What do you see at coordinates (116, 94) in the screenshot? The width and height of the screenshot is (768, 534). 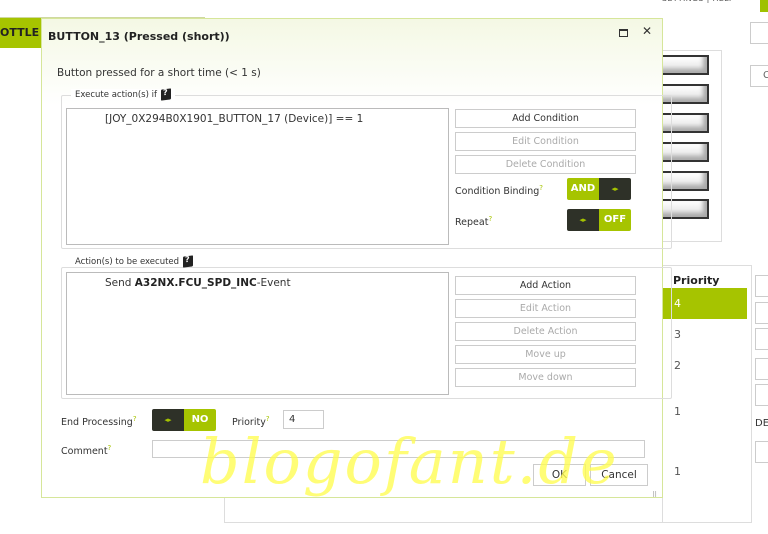 I see `conditions-legend-text: Execute action(s) if` at bounding box center [116, 94].